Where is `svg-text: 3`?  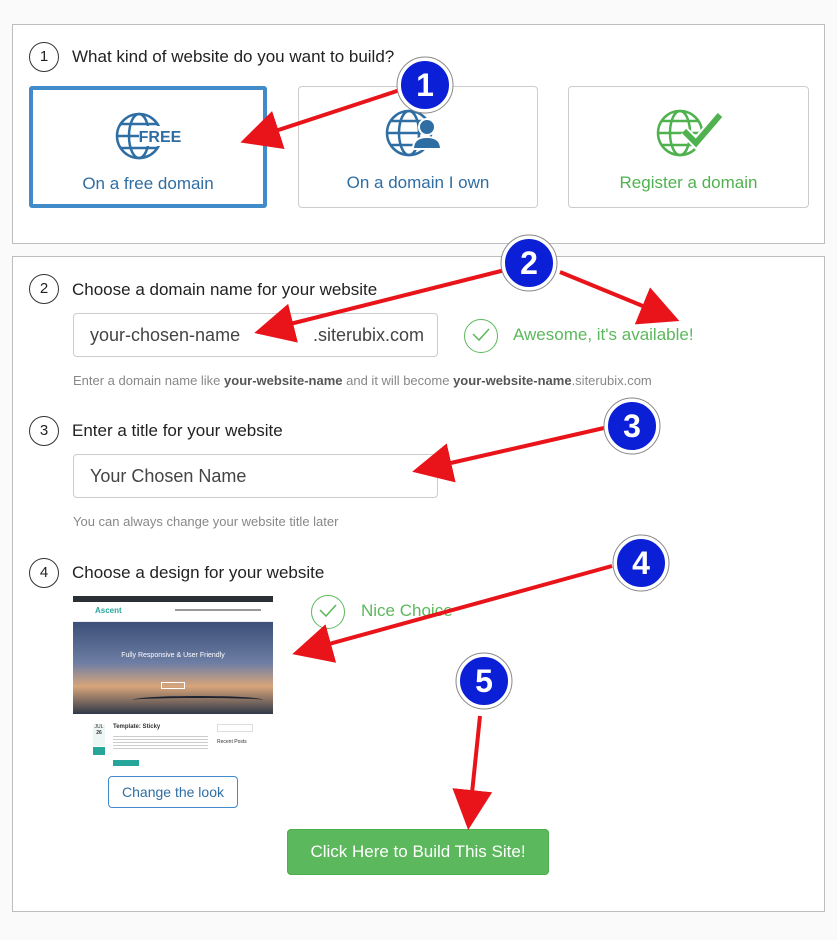
svg-text: 3 is located at coordinates (632, 426).